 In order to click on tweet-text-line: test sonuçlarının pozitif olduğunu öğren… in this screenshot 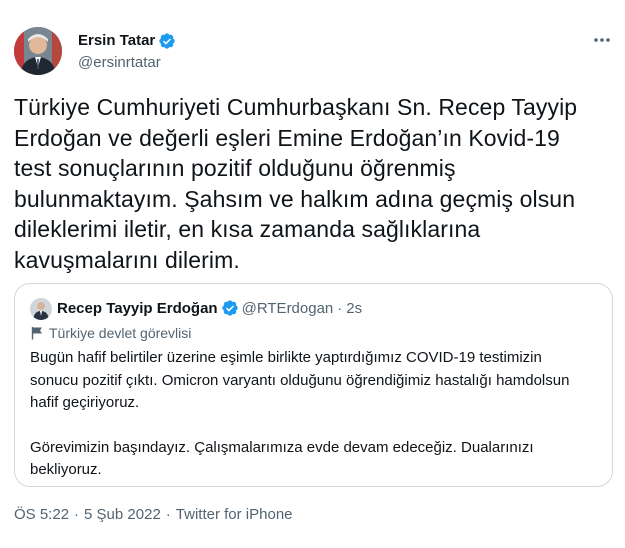, I will do `click(235, 168)`.